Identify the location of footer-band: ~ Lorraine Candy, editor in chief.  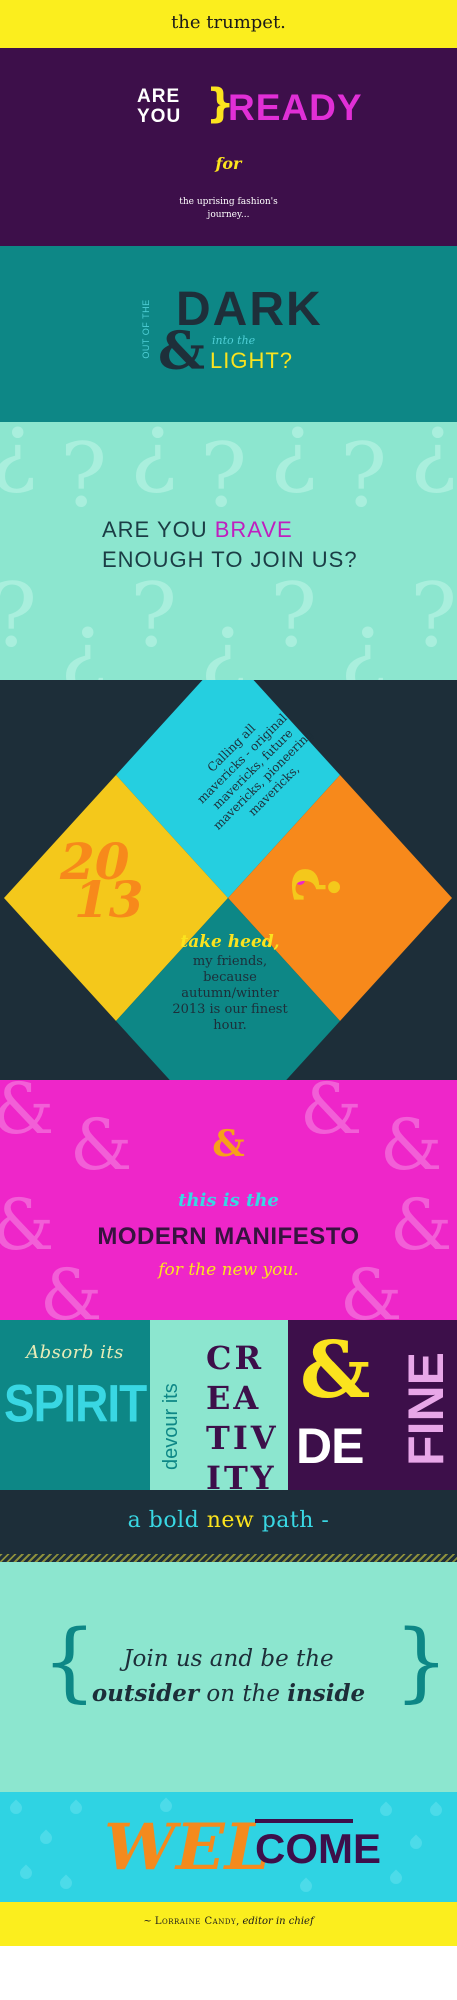
(228, 1924).